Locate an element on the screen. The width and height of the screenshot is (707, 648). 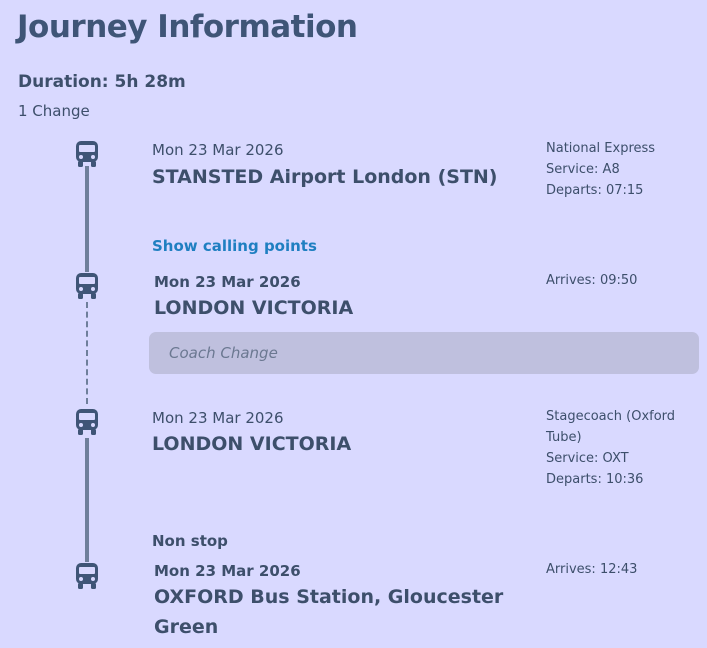
non-stop-label: Non stop is located at coordinates (190, 541).